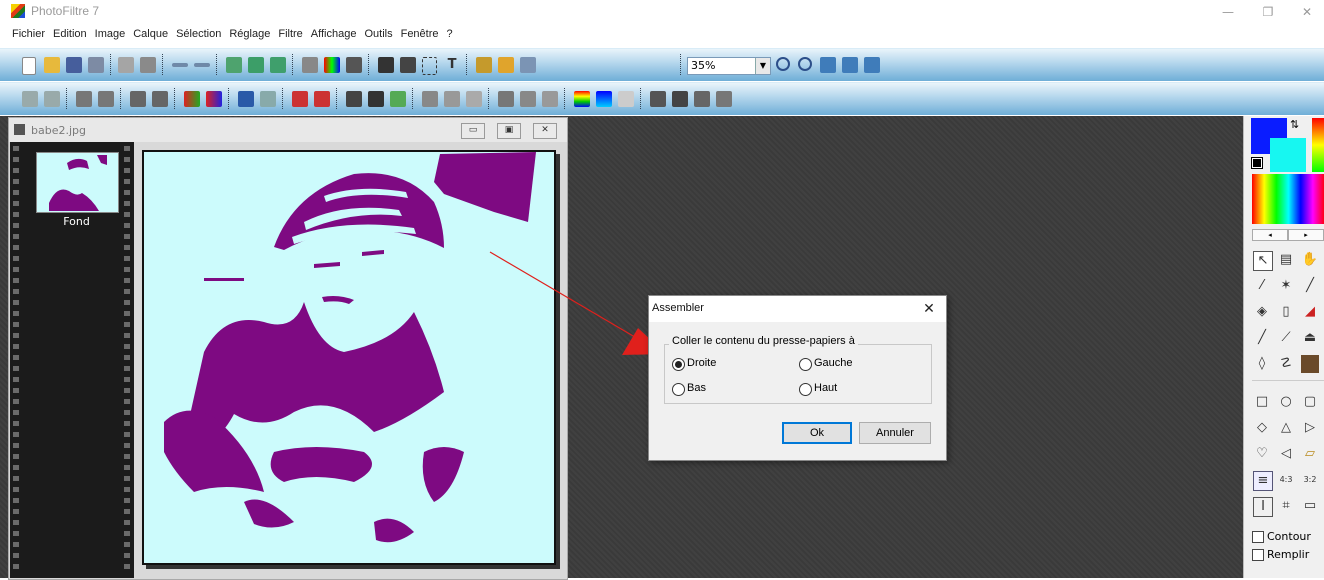 The width and height of the screenshot is (1324, 580). I want to click on close-button: ✕, so click(1307, 12).